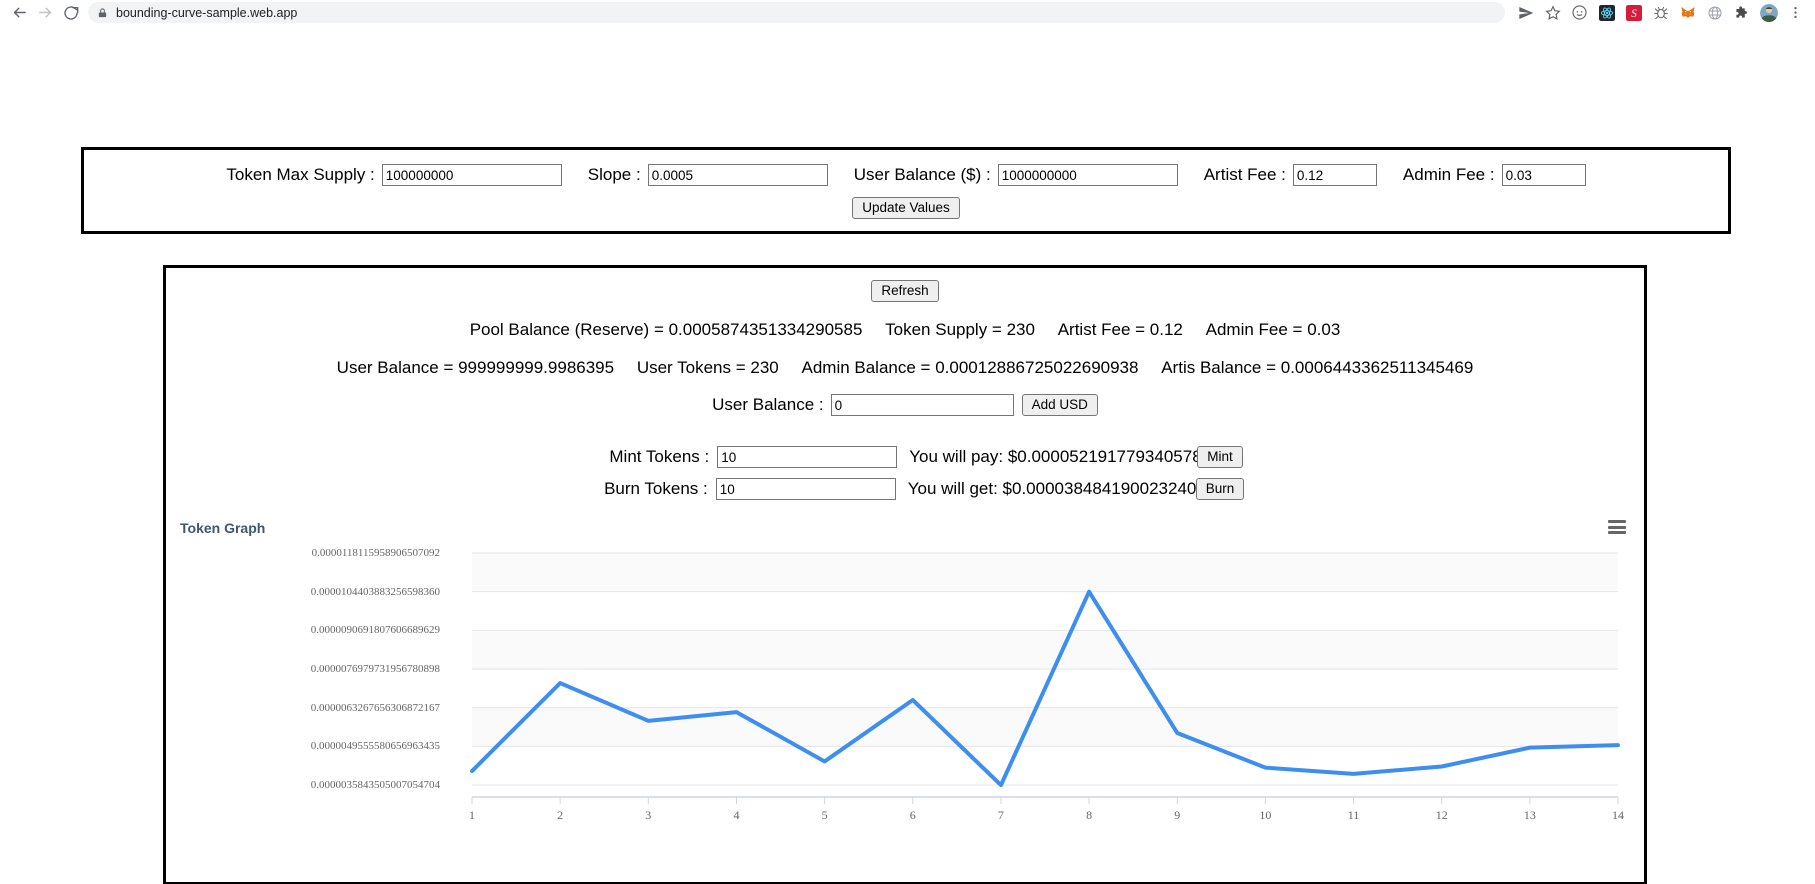  What do you see at coordinates (912, 815) in the screenshot?
I see `chart-x-tick-label: 6` at bounding box center [912, 815].